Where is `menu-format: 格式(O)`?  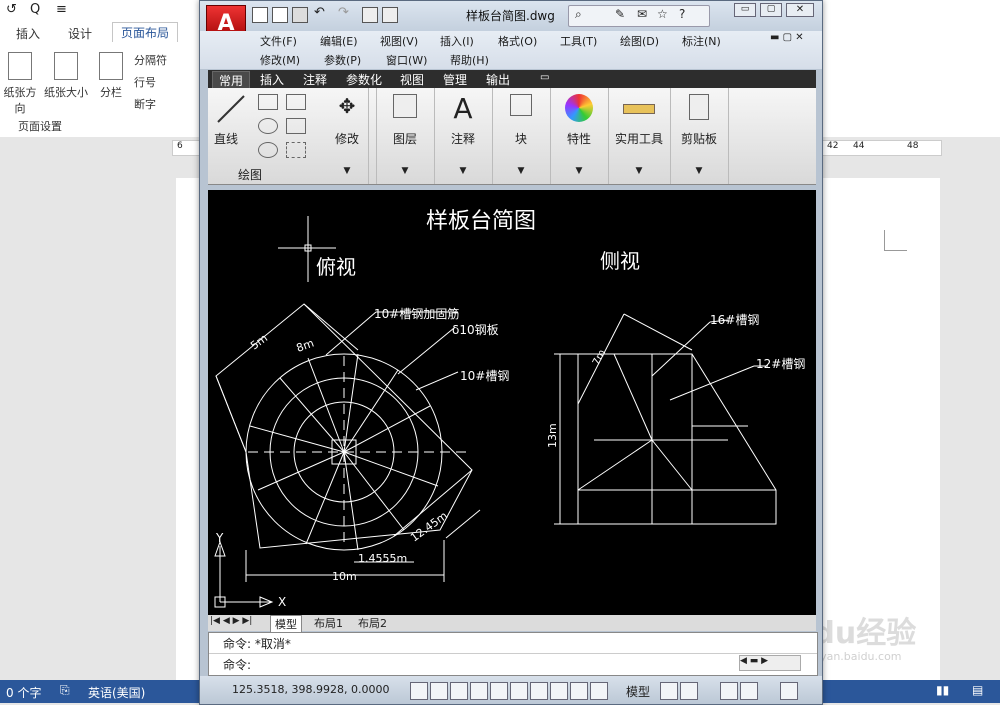 menu-format: 格式(O) is located at coordinates (517, 41).